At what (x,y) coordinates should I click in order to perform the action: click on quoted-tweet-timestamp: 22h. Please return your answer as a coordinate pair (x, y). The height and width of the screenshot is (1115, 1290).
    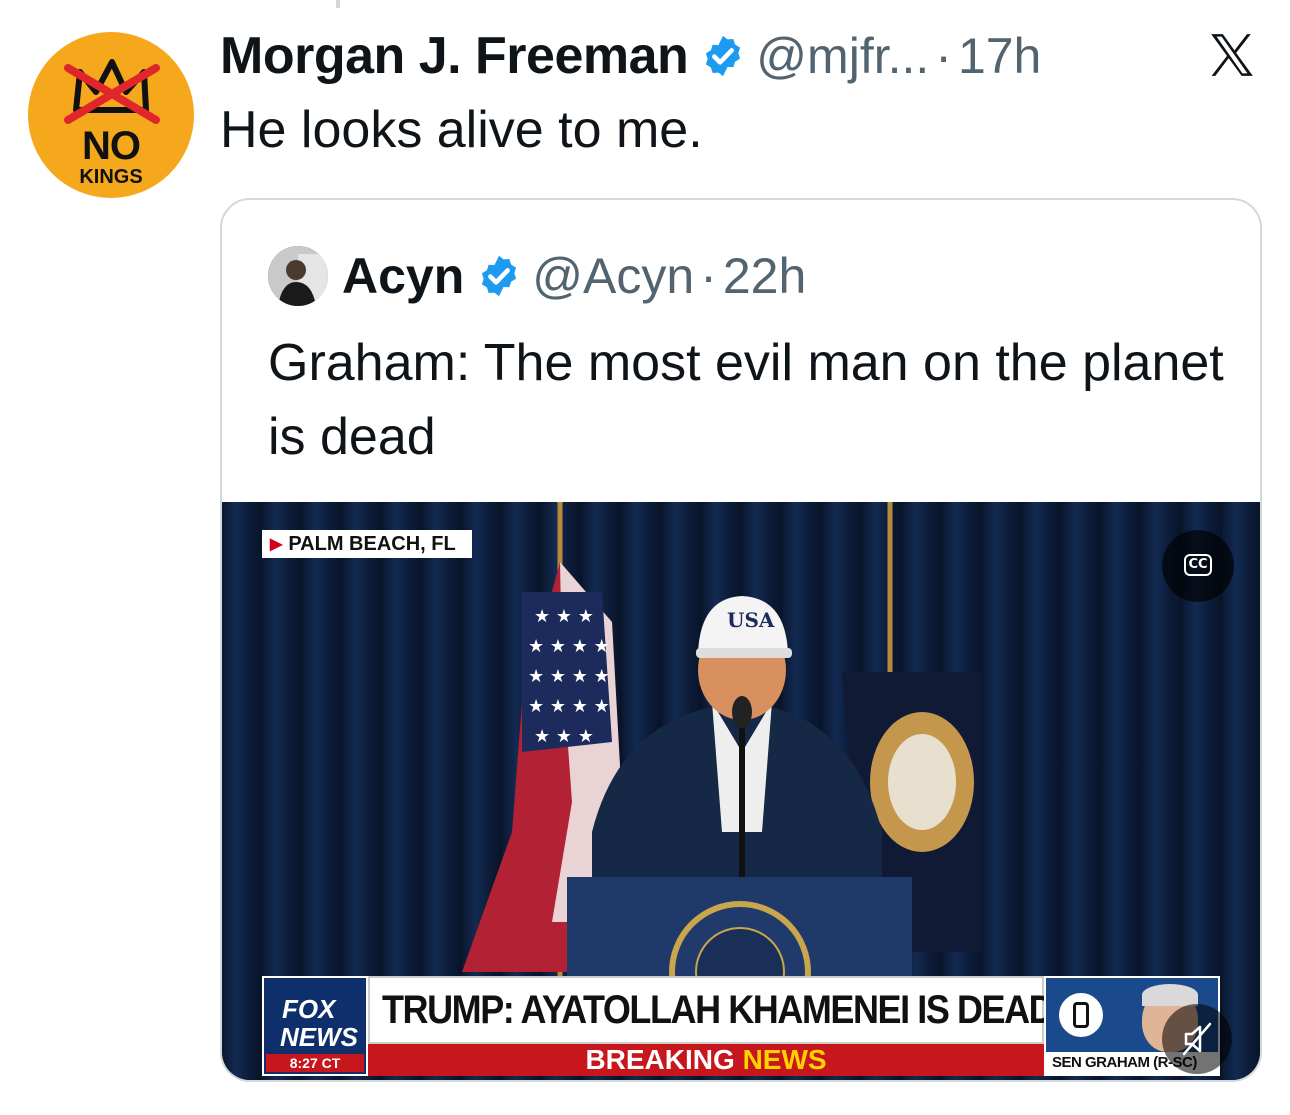
    Looking at the image, I should click on (764, 276).